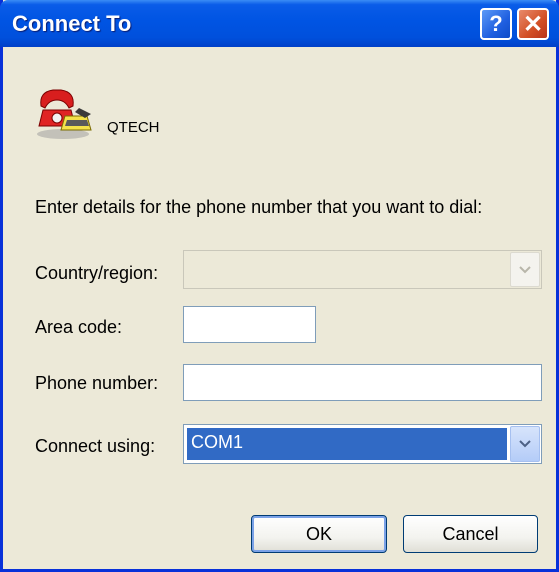  I want to click on connection-name: QTECH, so click(133, 127).